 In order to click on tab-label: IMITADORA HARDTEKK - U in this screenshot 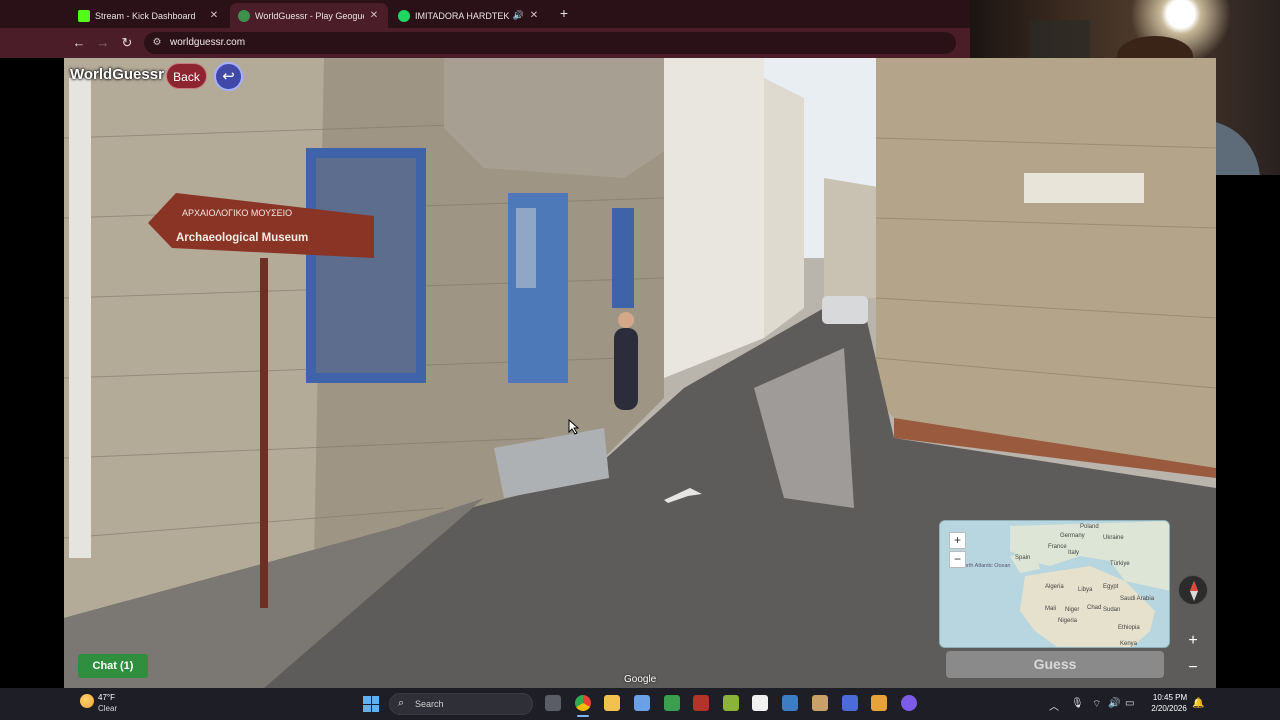, I will do `click(462, 15)`.